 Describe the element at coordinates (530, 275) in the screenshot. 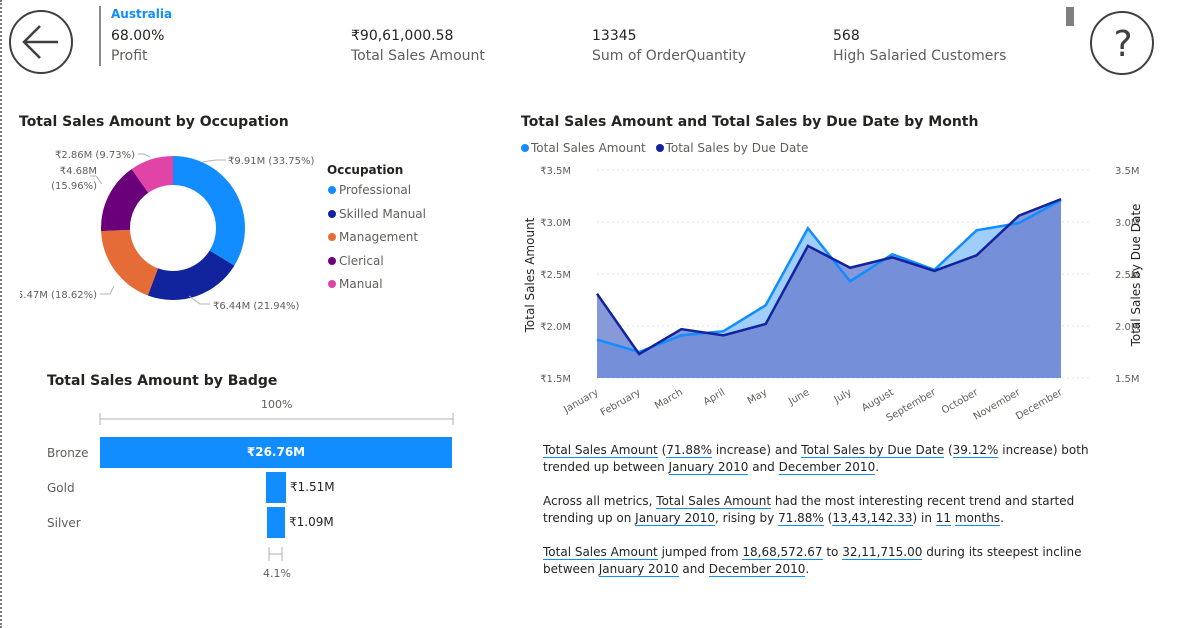

I see `left-axis-title: Total Sales Amount` at that location.